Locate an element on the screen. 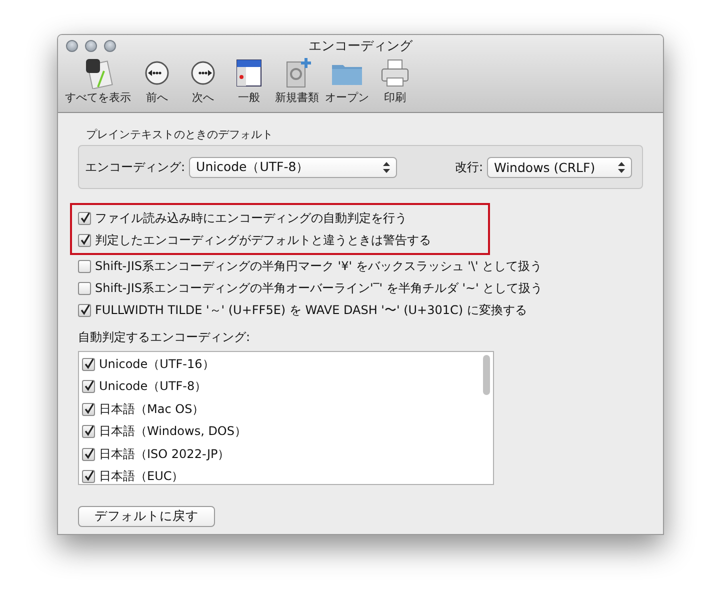 The height and width of the screenshot is (615, 721). encoding-dropdown: Unicode（UTF-8） is located at coordinates (293, 167).